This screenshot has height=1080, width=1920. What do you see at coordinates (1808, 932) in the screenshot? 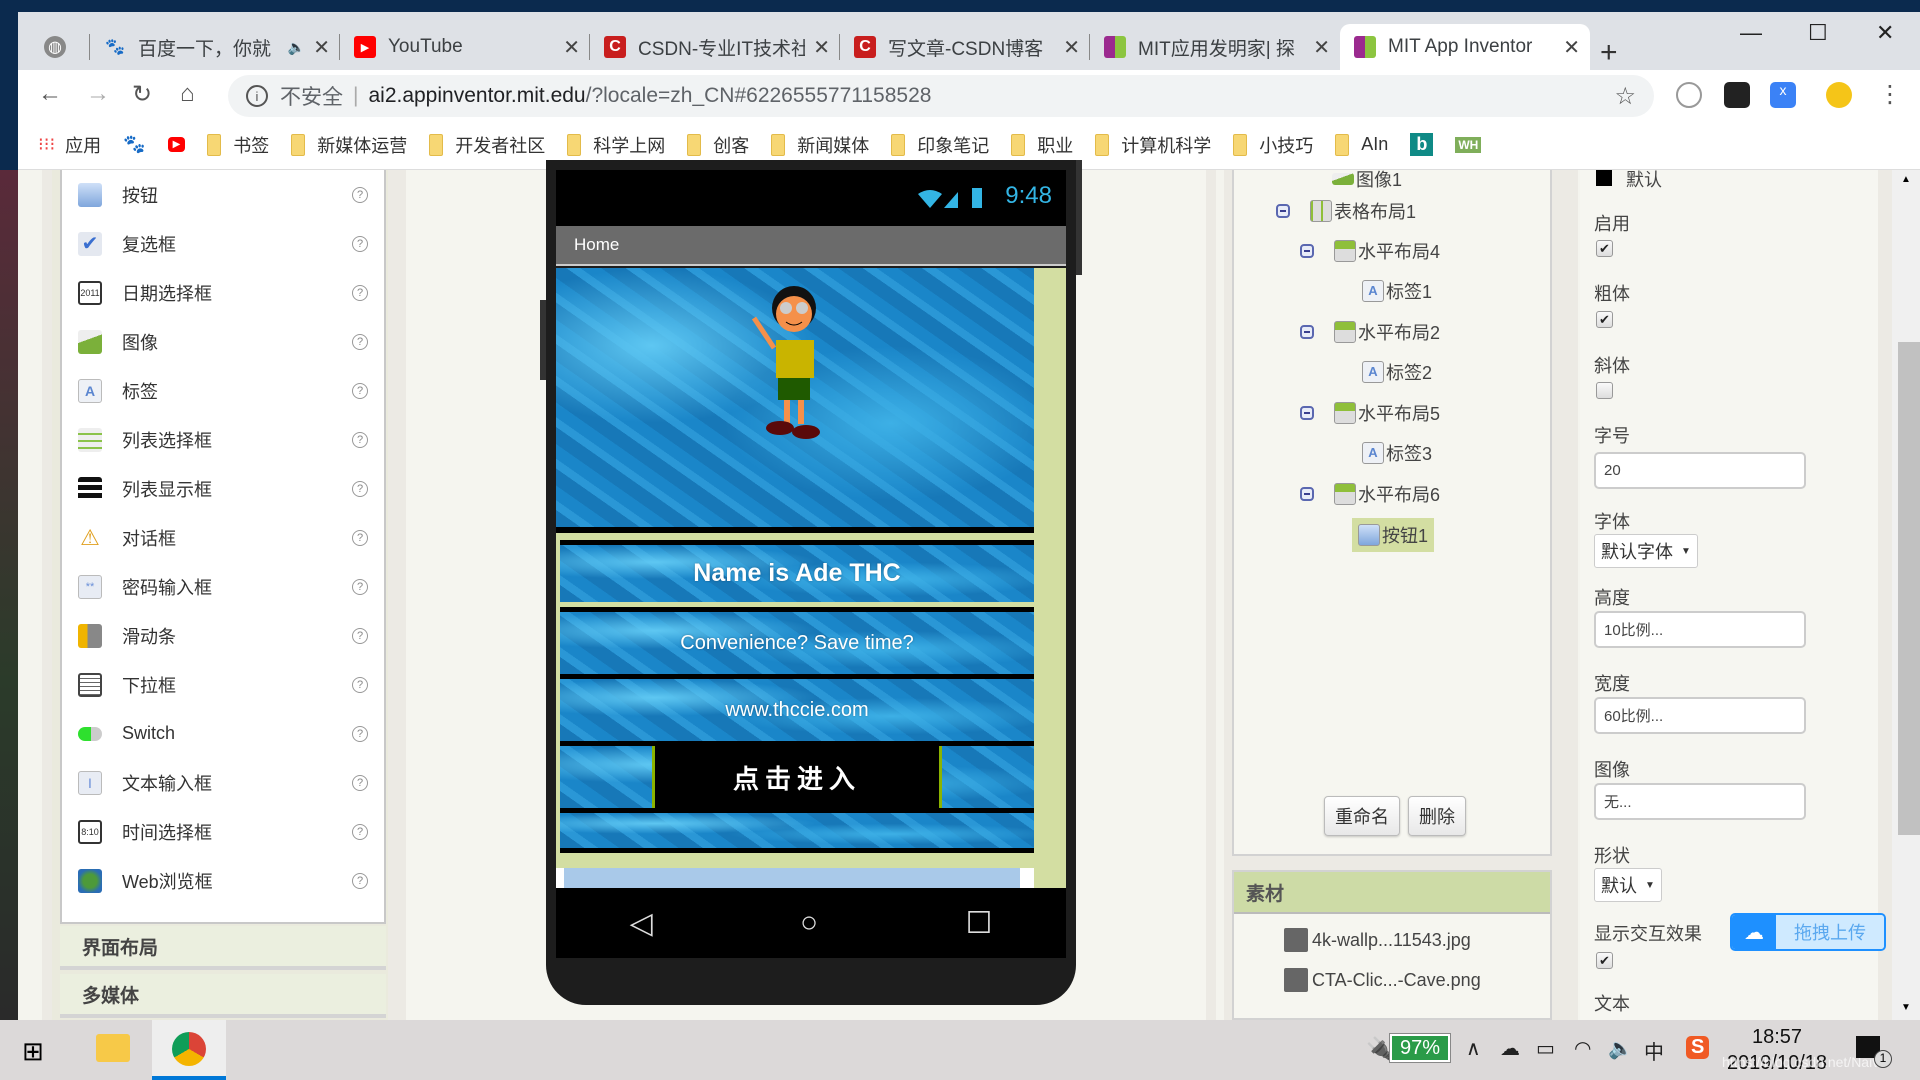
I see `drag-upload-widget: ☁ 拖拽上传` at bounding box center [1808, 932].